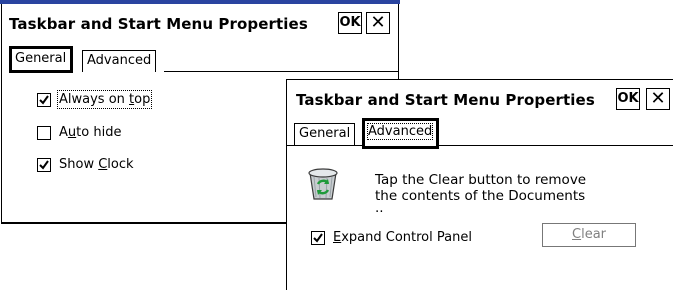  Describe the element at coordinates (589, 235) in the screenshot. I see `clear-button: Clear` at that location.